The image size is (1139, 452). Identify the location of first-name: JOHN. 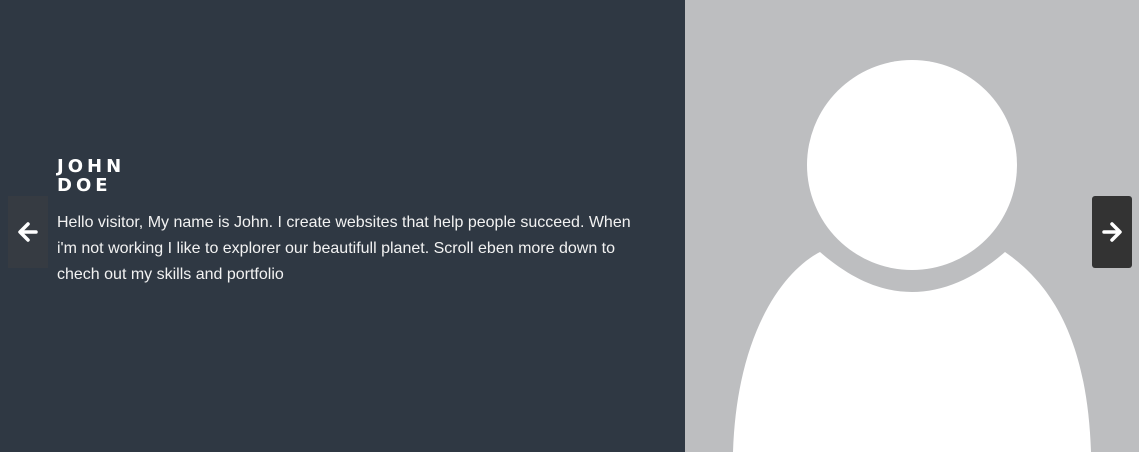
(91, 166).